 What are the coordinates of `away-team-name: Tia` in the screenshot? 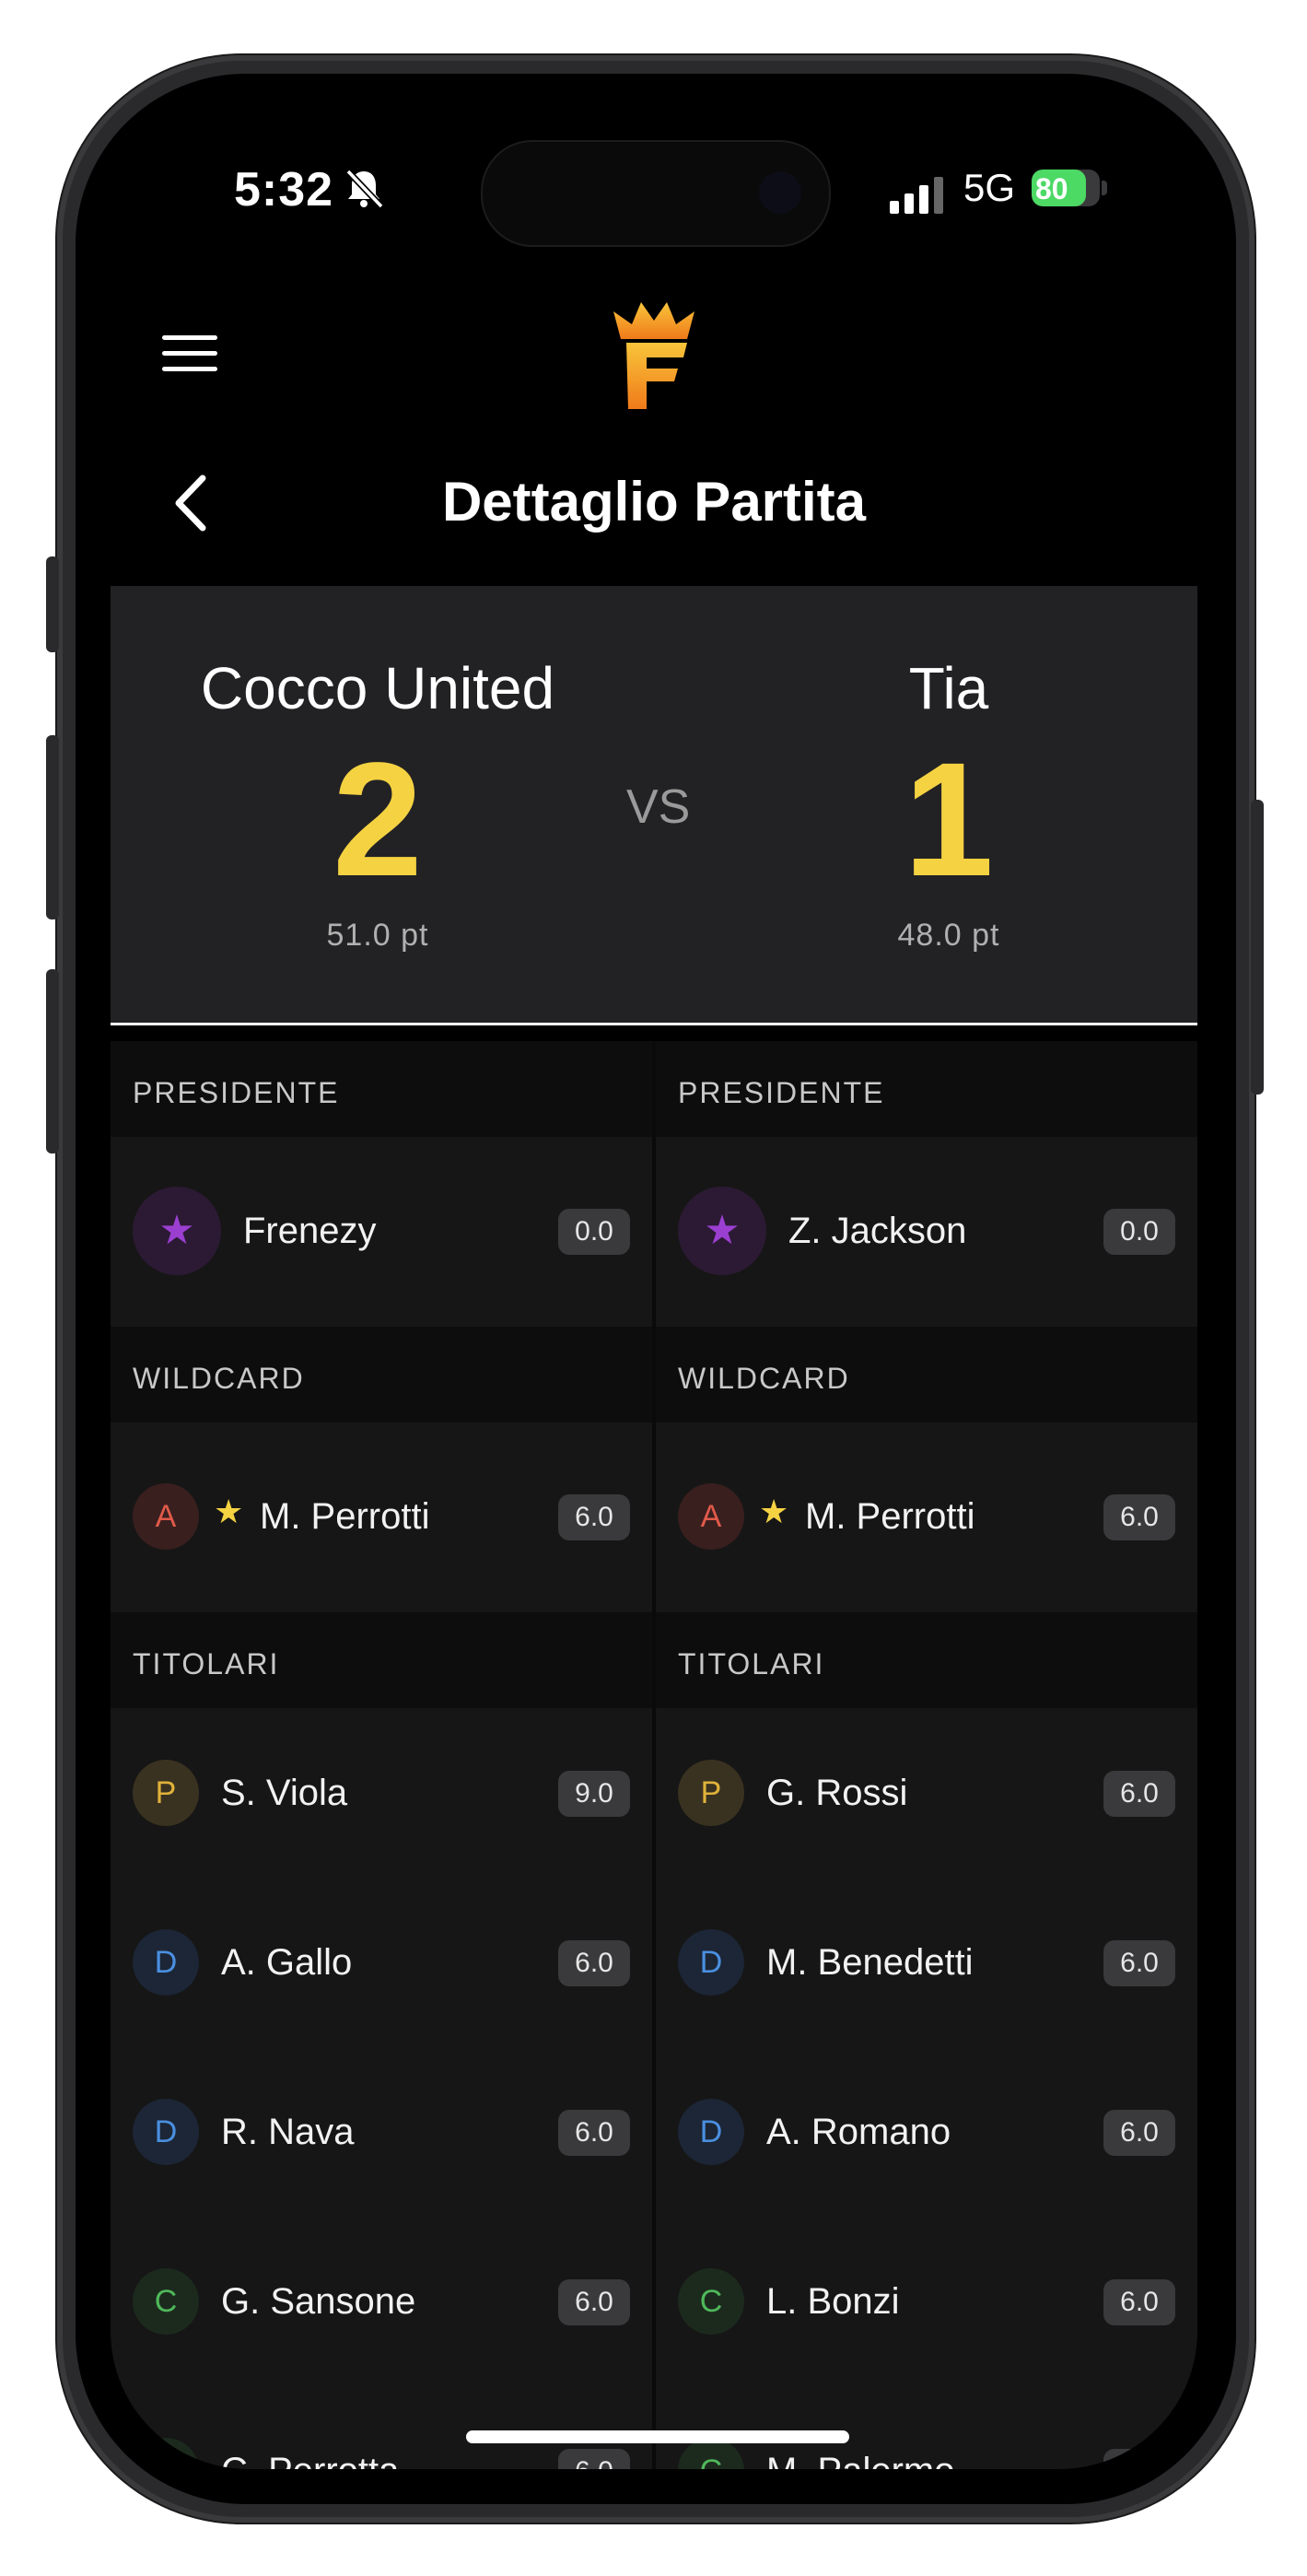 It's located at (949, 688).